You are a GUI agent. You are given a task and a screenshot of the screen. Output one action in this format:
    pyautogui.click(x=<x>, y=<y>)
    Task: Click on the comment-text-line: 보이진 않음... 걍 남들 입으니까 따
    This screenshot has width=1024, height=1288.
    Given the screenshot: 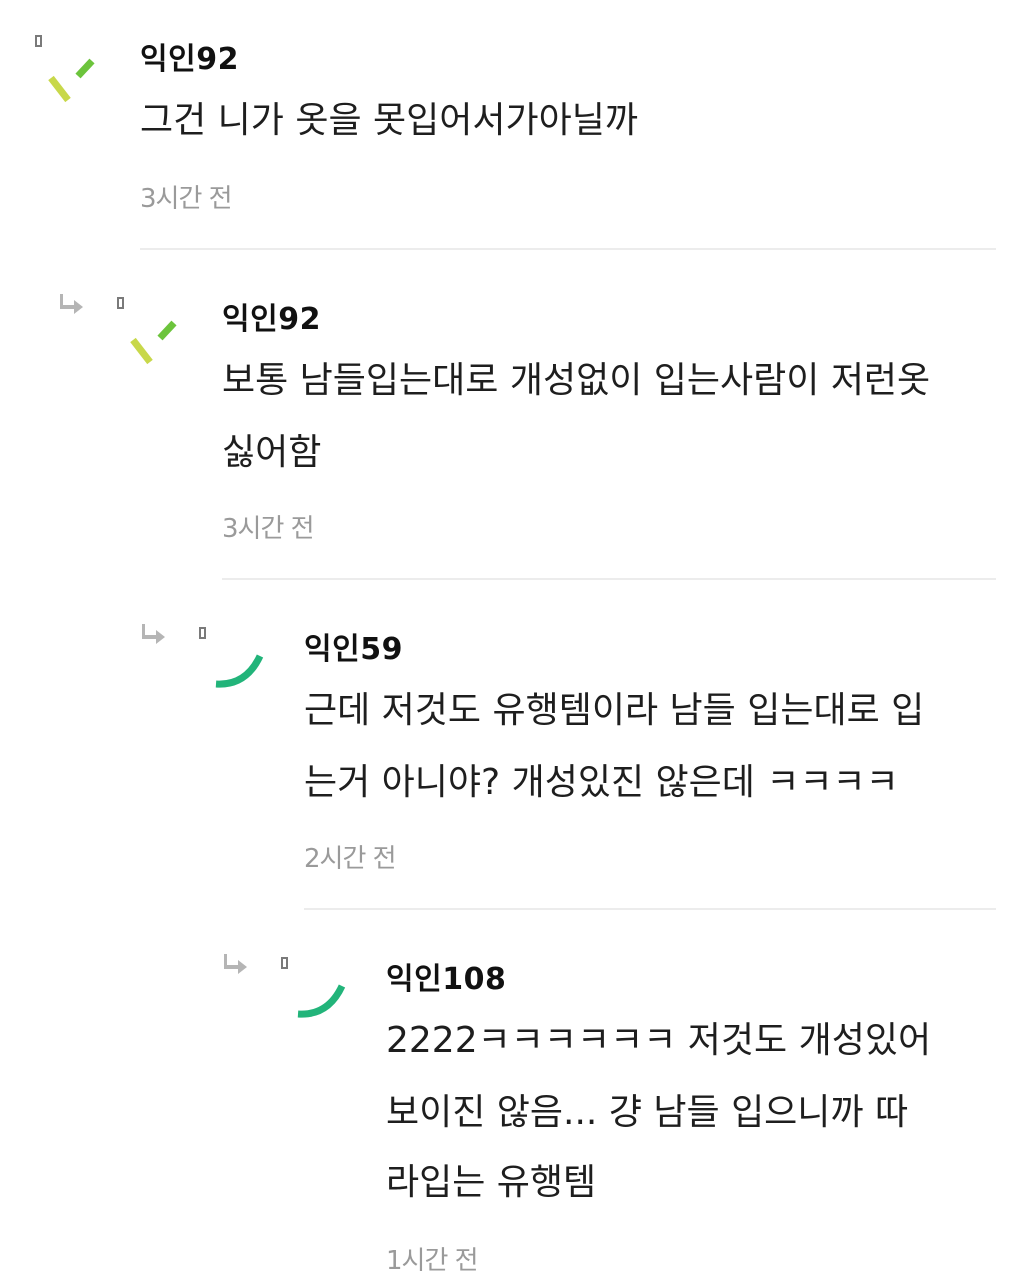 What is the action you would take?
    pyautogui.click(x=647, y=1112)
    